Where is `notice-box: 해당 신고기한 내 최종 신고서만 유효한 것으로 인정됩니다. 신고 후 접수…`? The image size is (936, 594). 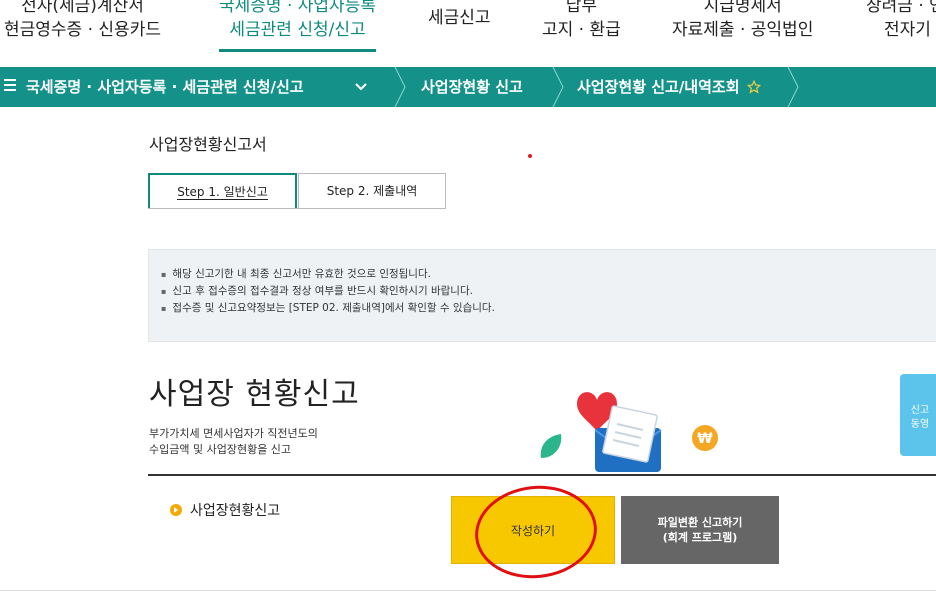
notice-box: 해당 신고기한 내 최종 신고서만 유효한 것으로 인정됩니다. 신고 후 접수… is located at coordinates (542, 295).